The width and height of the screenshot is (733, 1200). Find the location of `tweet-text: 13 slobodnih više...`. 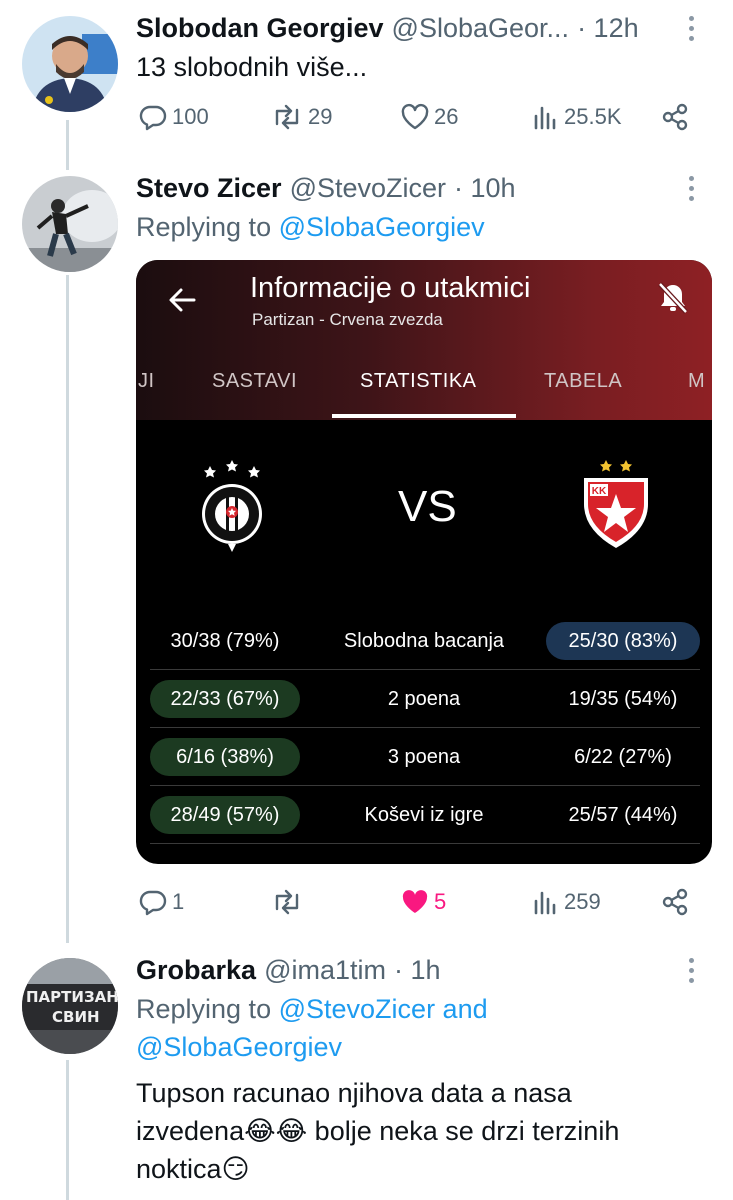

tweet-text: 13 slobodnih više... is located at coordinates (252, 67).